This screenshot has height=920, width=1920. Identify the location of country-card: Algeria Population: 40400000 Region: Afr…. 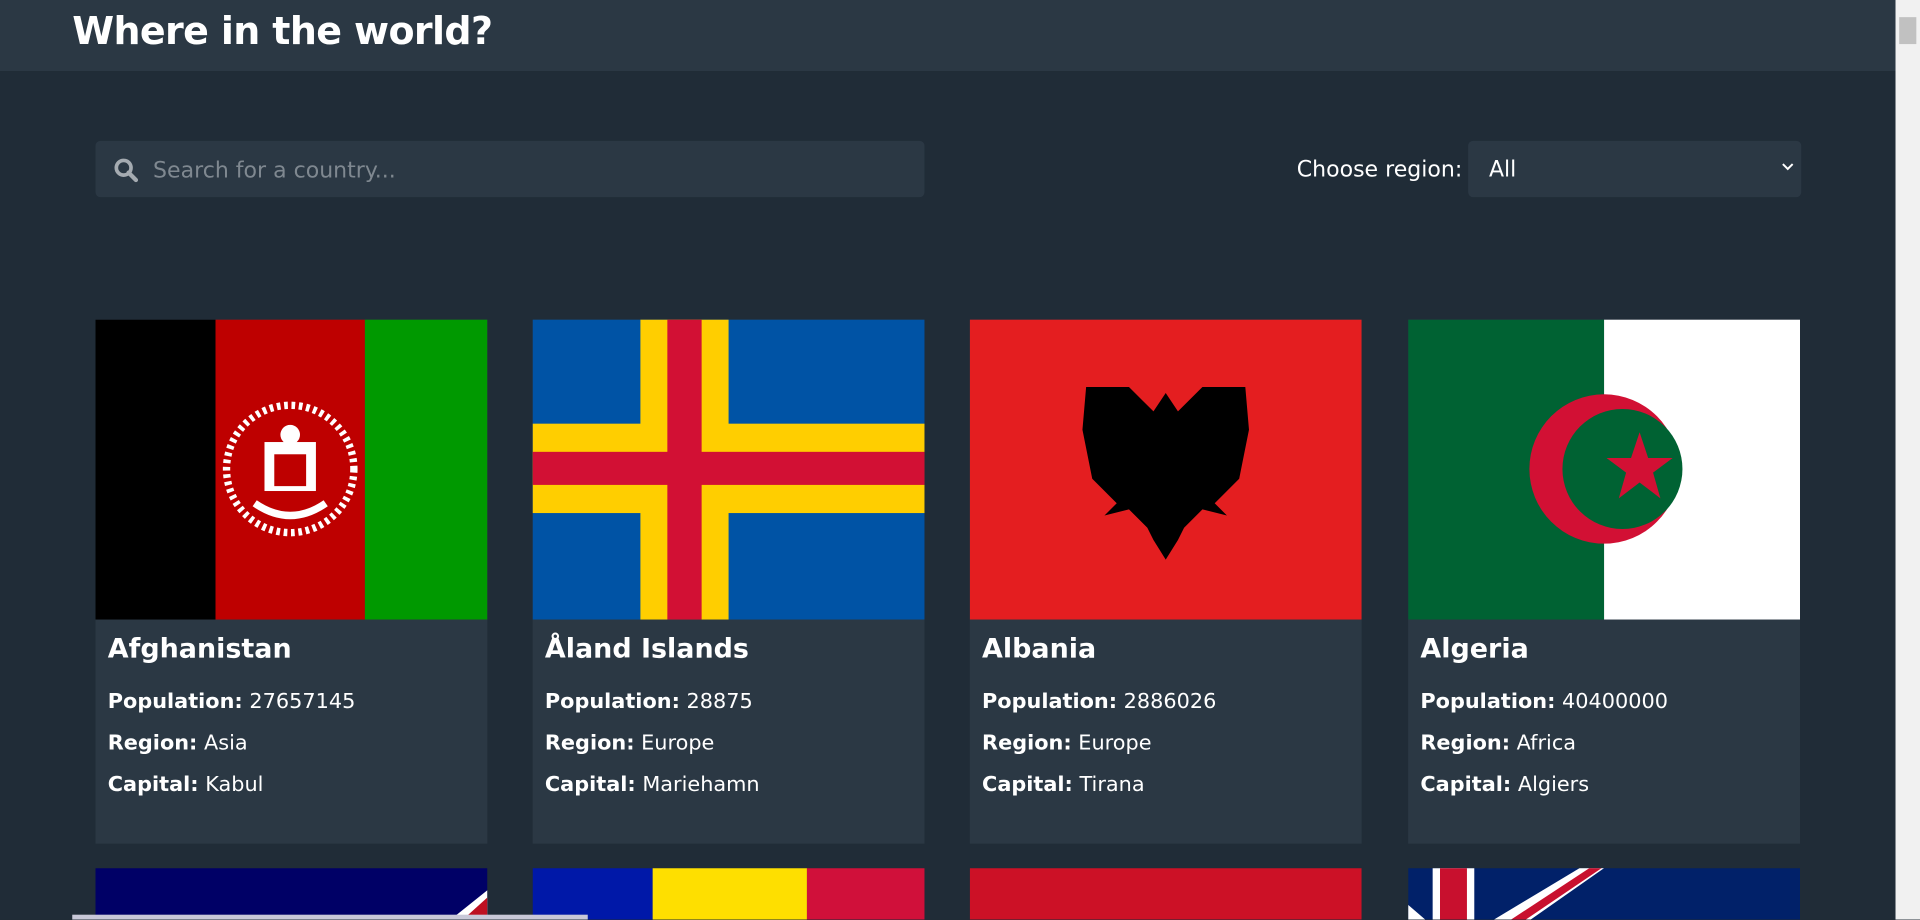
(1604, 581).